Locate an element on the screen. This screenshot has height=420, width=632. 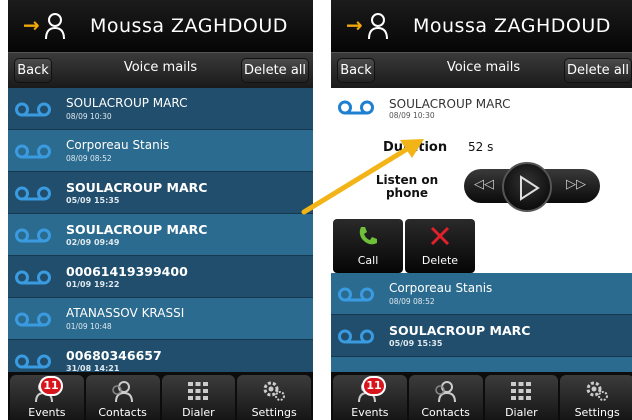
play-button is located at coordinates (527, 187).